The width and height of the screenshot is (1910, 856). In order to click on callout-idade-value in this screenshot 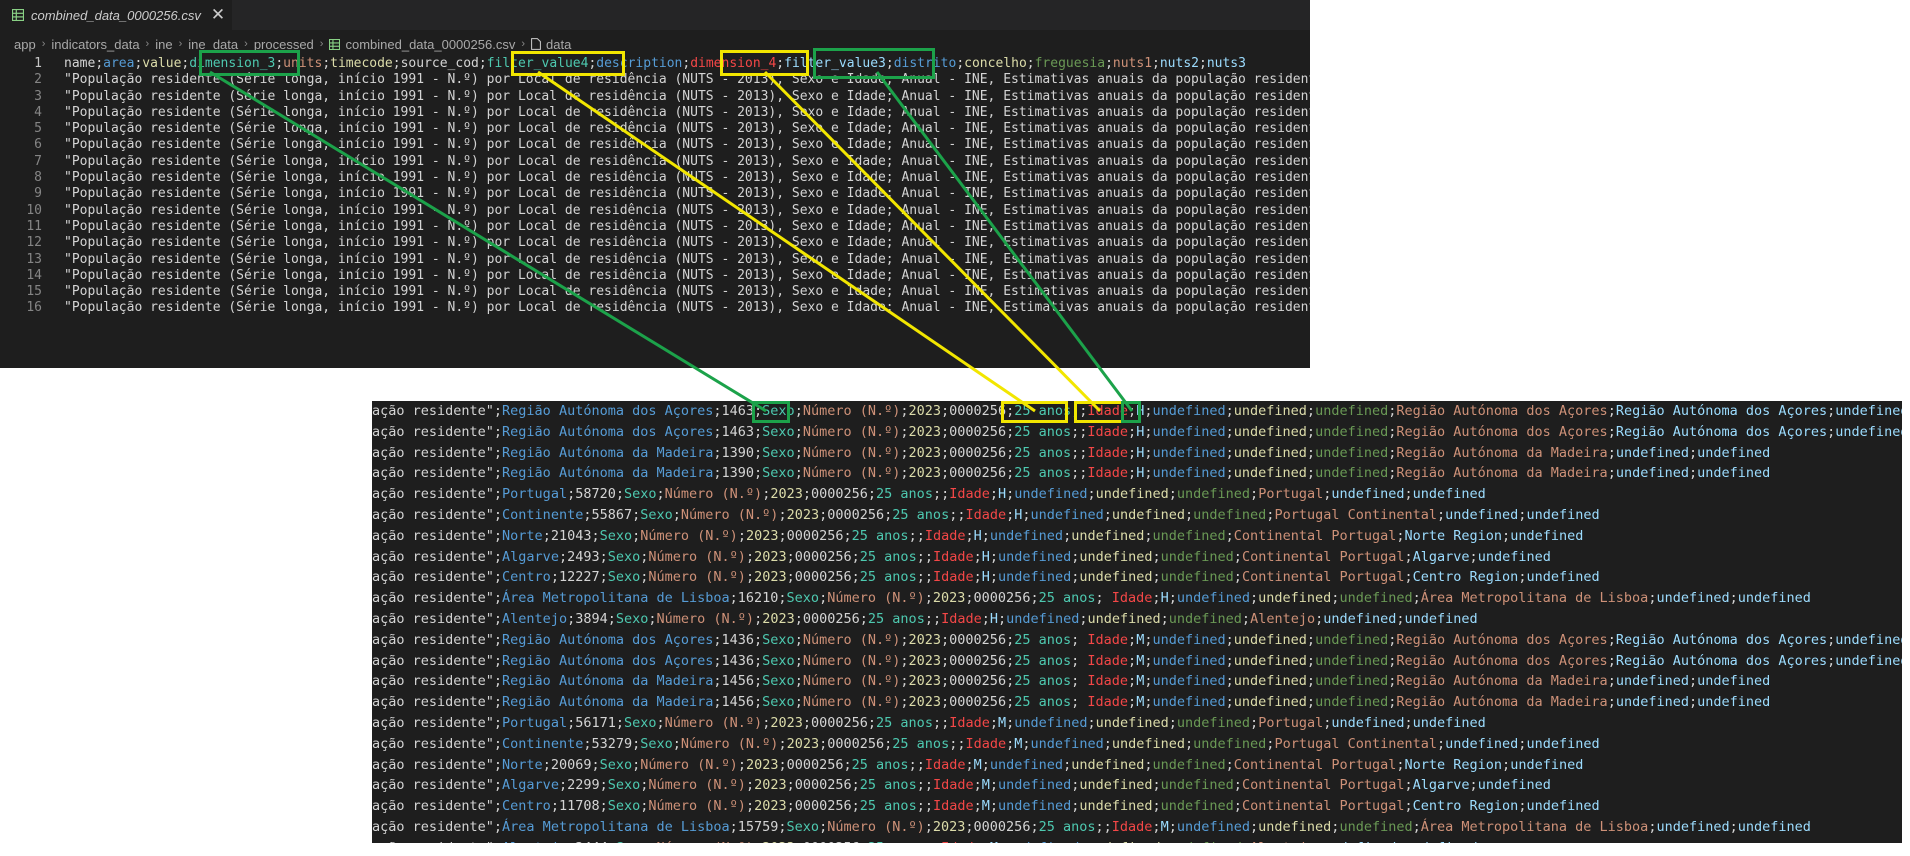, I will do `click(1099, 412)`.